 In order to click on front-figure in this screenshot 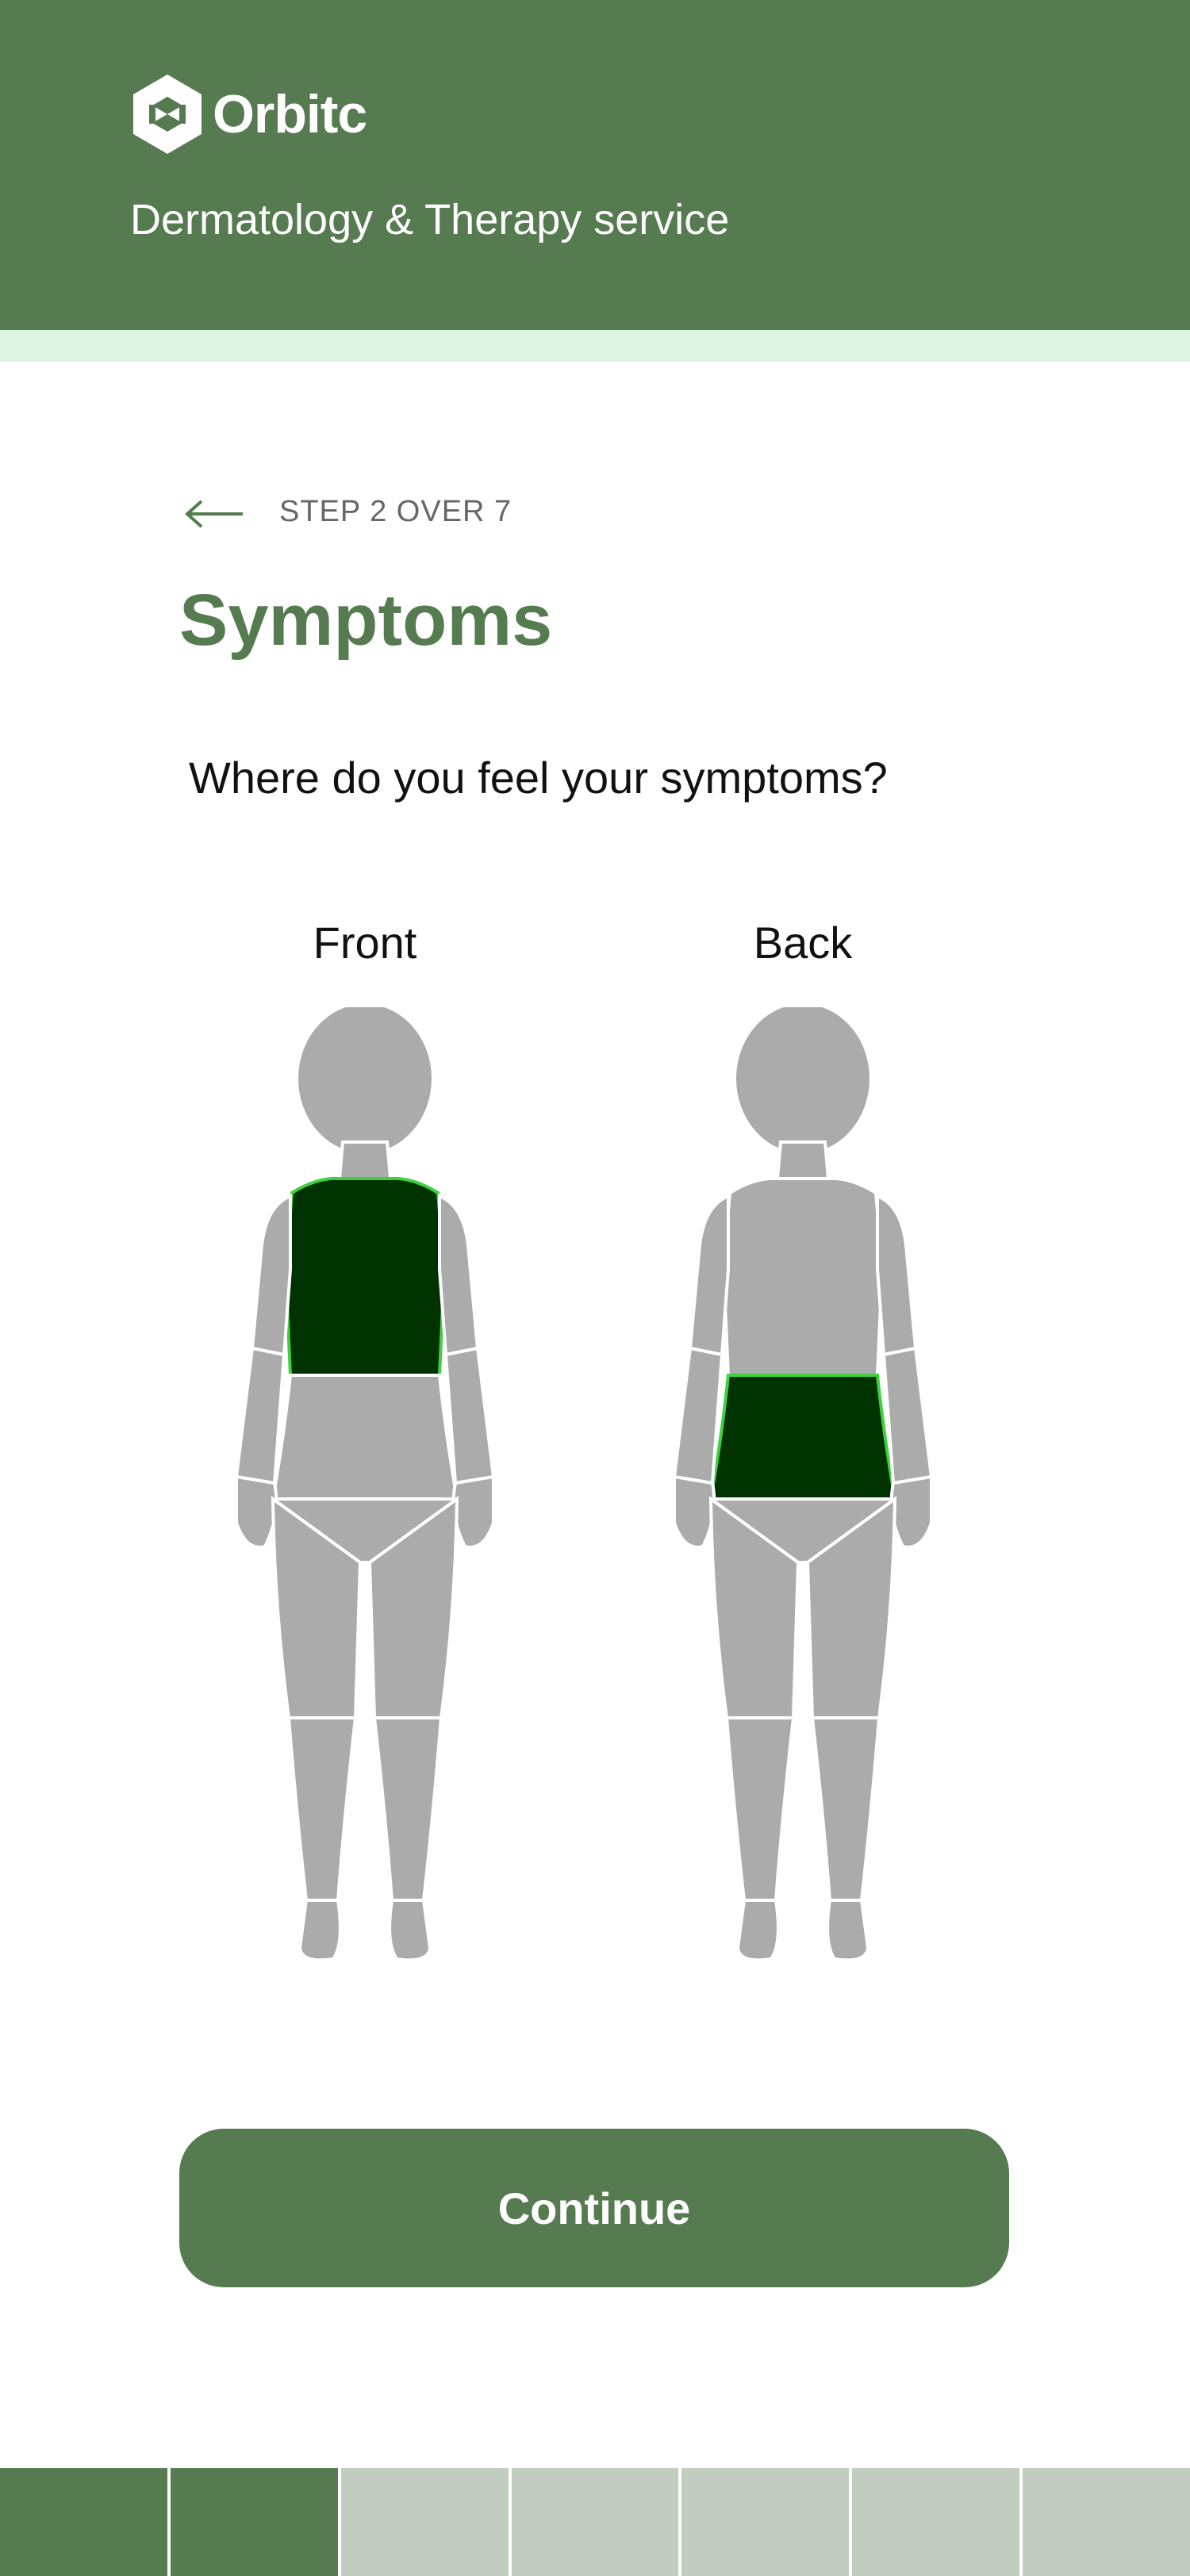, I will do `click(365, 1485)`.